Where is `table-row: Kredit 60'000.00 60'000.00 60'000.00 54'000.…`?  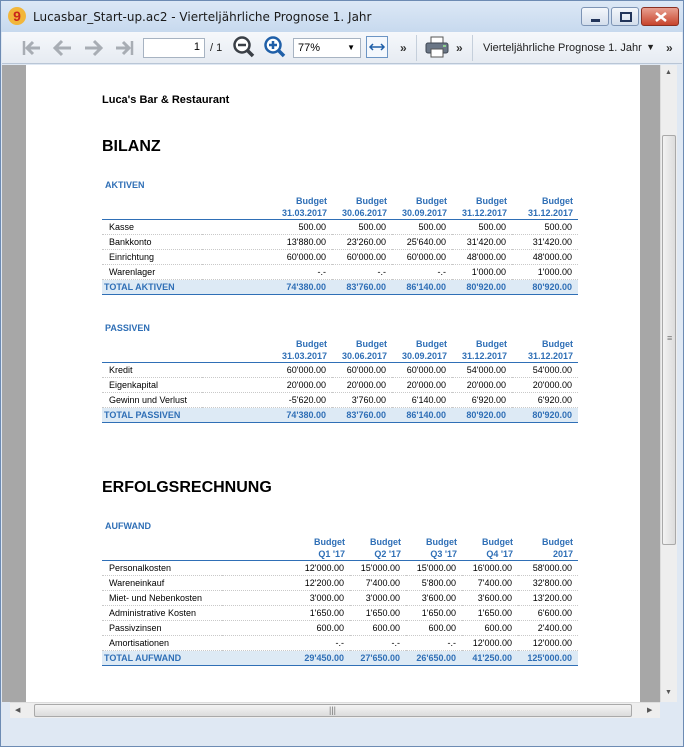 table-row: Kredit 60'000.00 60'000.00 60'000.00 54'000.… is located at coordinates (340, 370).